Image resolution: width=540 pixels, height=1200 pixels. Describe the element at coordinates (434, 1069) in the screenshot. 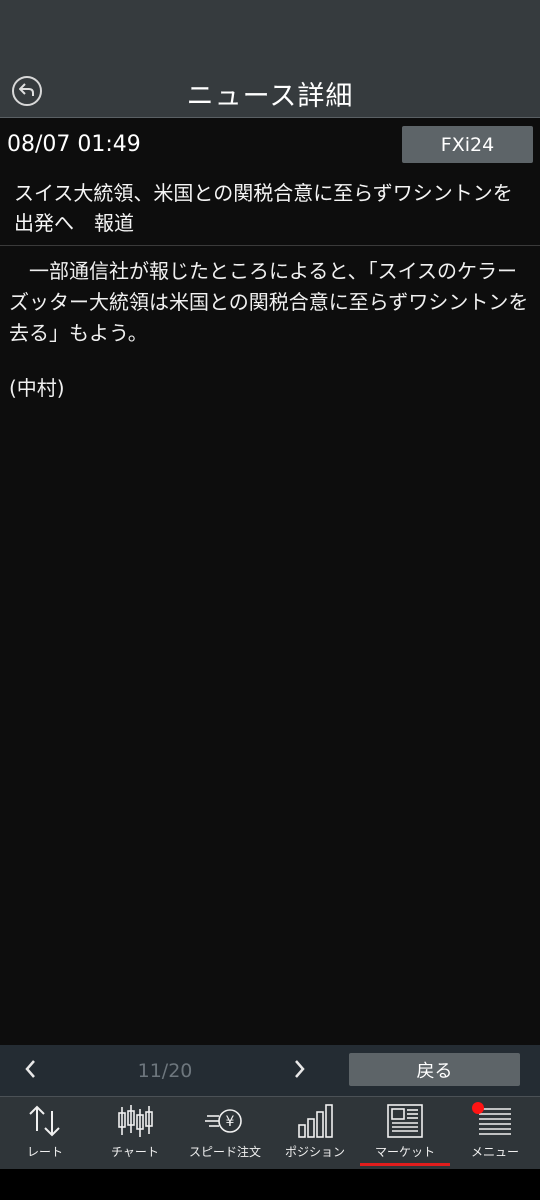

I see `return-button: 戻る` at that location.